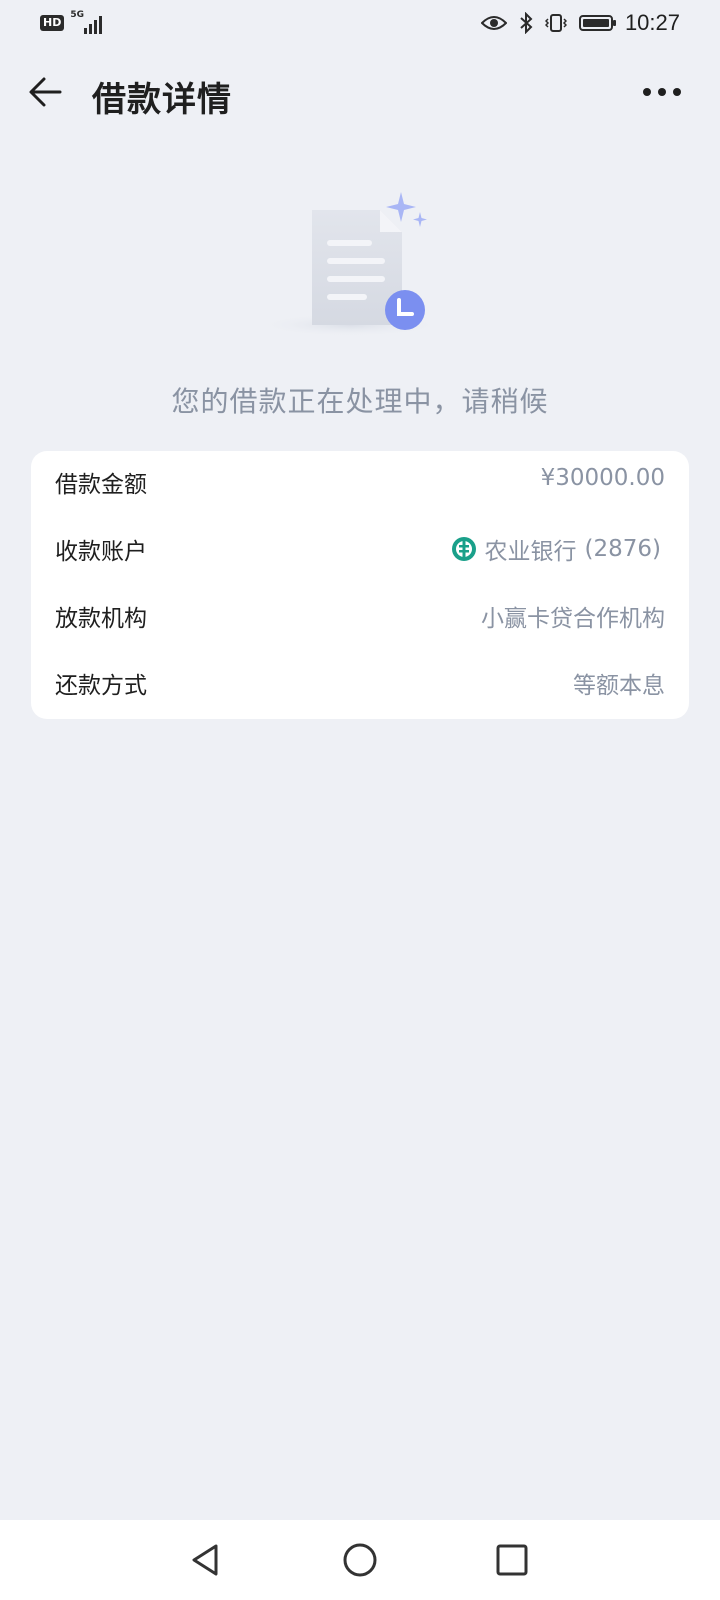 Image resolution: width=720 pixels, height=1600 pixels. Describe the element at coordinates (101, 552) in the screenshot. I see `detail-label: 收款账户` at that location.